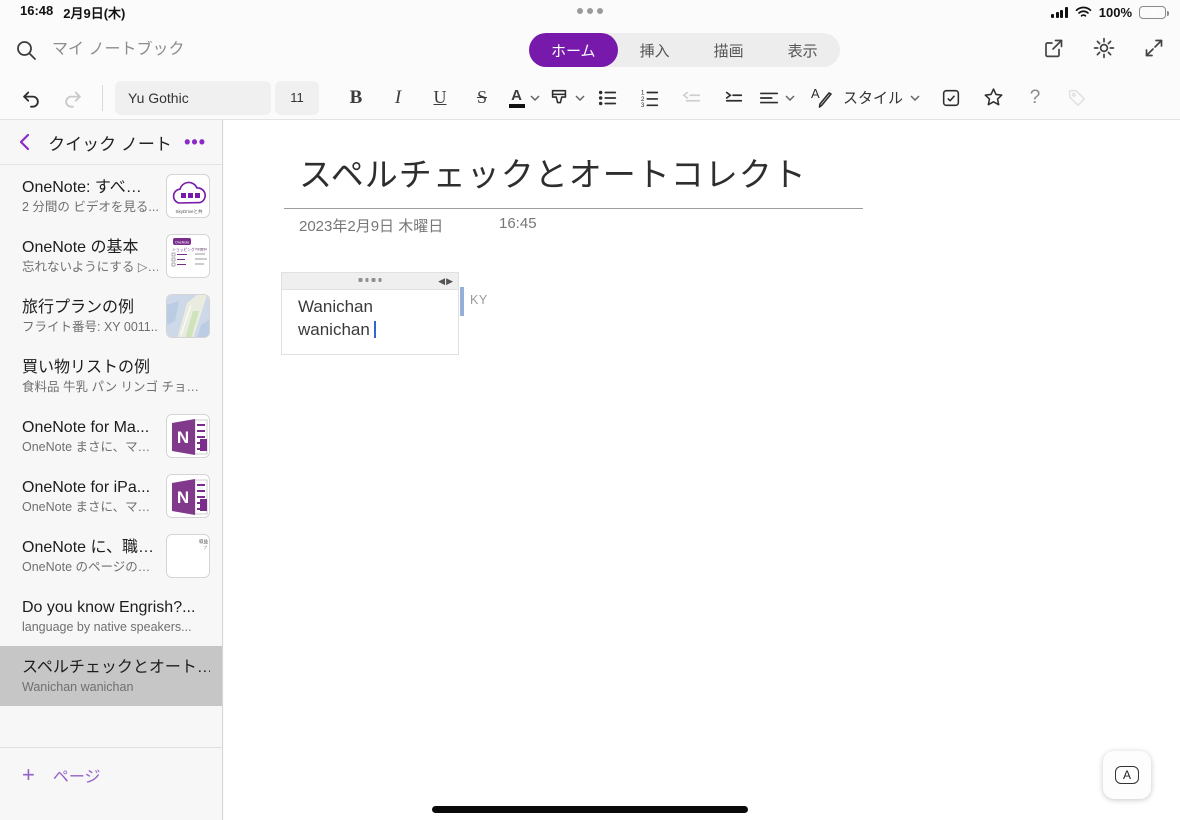  Describe the element at coordinates (356, 98) in the screenshot. I see `bold-button: B` at that location.